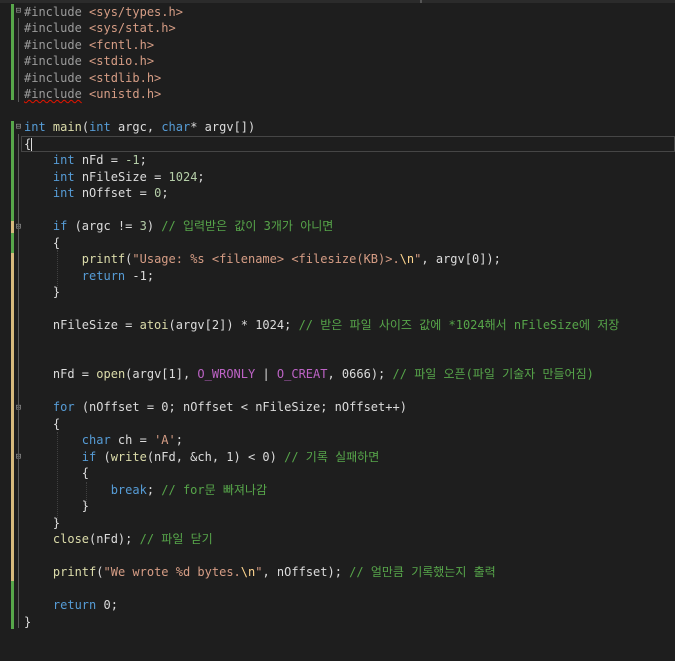 Image resolution: width=675 pixels, height=661 pixels. Describe the element at coordinates (103, 457) in the screenshot. I see `code-text: (` at that location.